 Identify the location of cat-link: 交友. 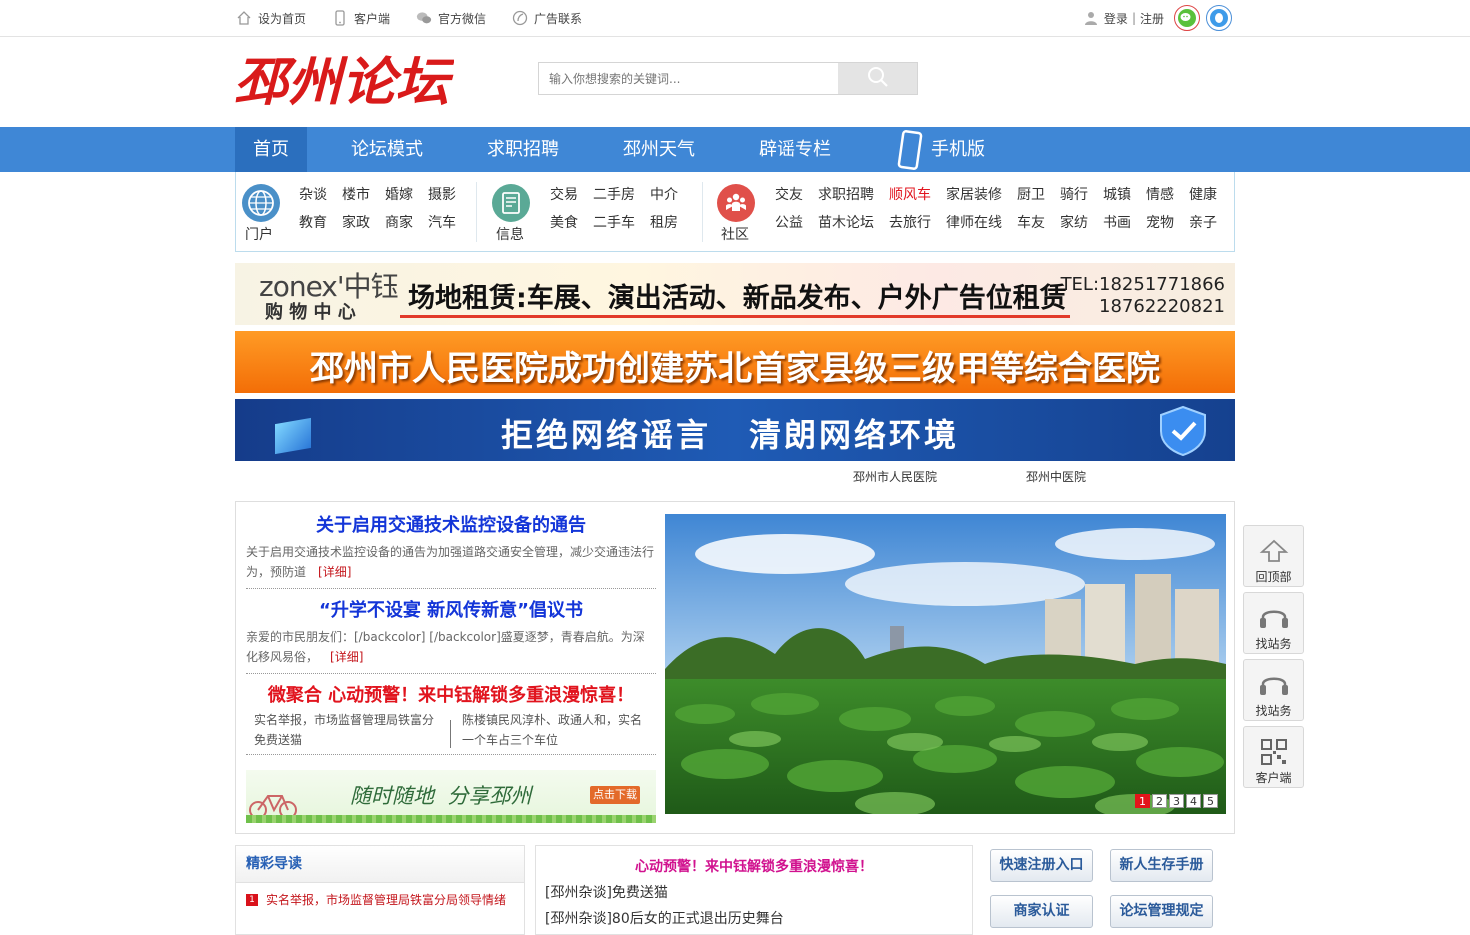
(796, 198).